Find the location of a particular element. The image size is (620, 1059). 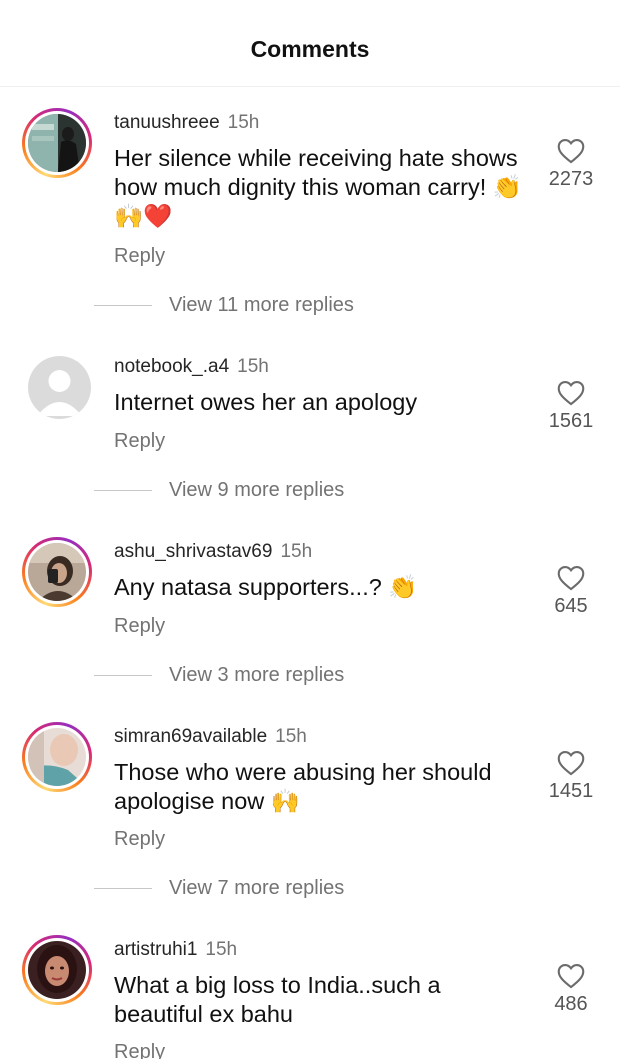

like-count: 645 is located at coordinates (571, 606).